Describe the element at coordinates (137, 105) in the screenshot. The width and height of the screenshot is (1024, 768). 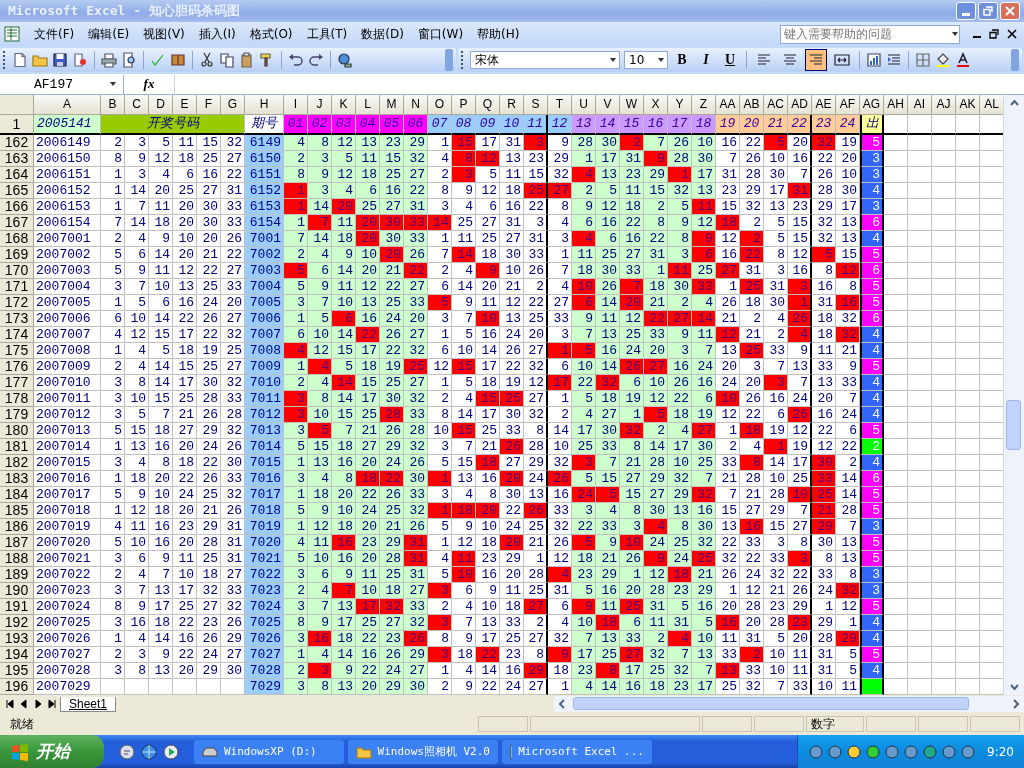
I see `column-header: C` at that location.